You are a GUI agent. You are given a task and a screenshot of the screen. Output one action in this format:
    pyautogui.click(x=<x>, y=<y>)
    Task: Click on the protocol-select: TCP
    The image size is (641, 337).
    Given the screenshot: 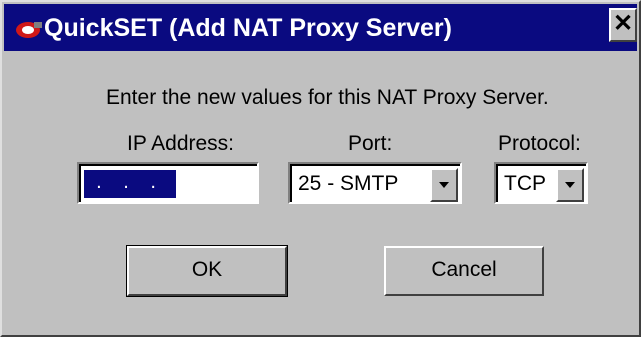 What is the action you would take?
    pyautogui.click(x=541, y=183)
    